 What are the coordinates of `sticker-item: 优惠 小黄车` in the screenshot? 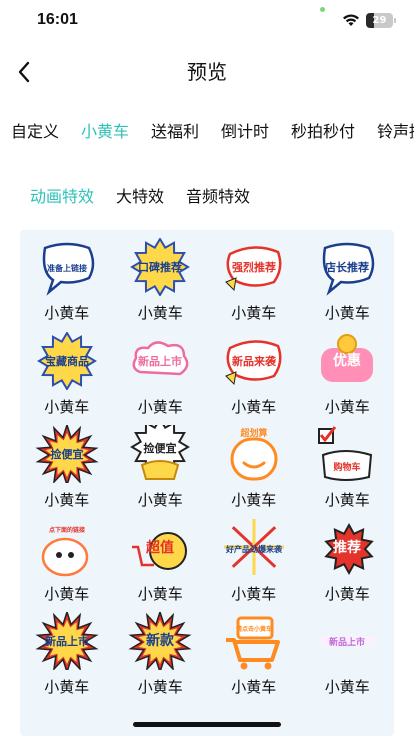 It's located at (348, 375).